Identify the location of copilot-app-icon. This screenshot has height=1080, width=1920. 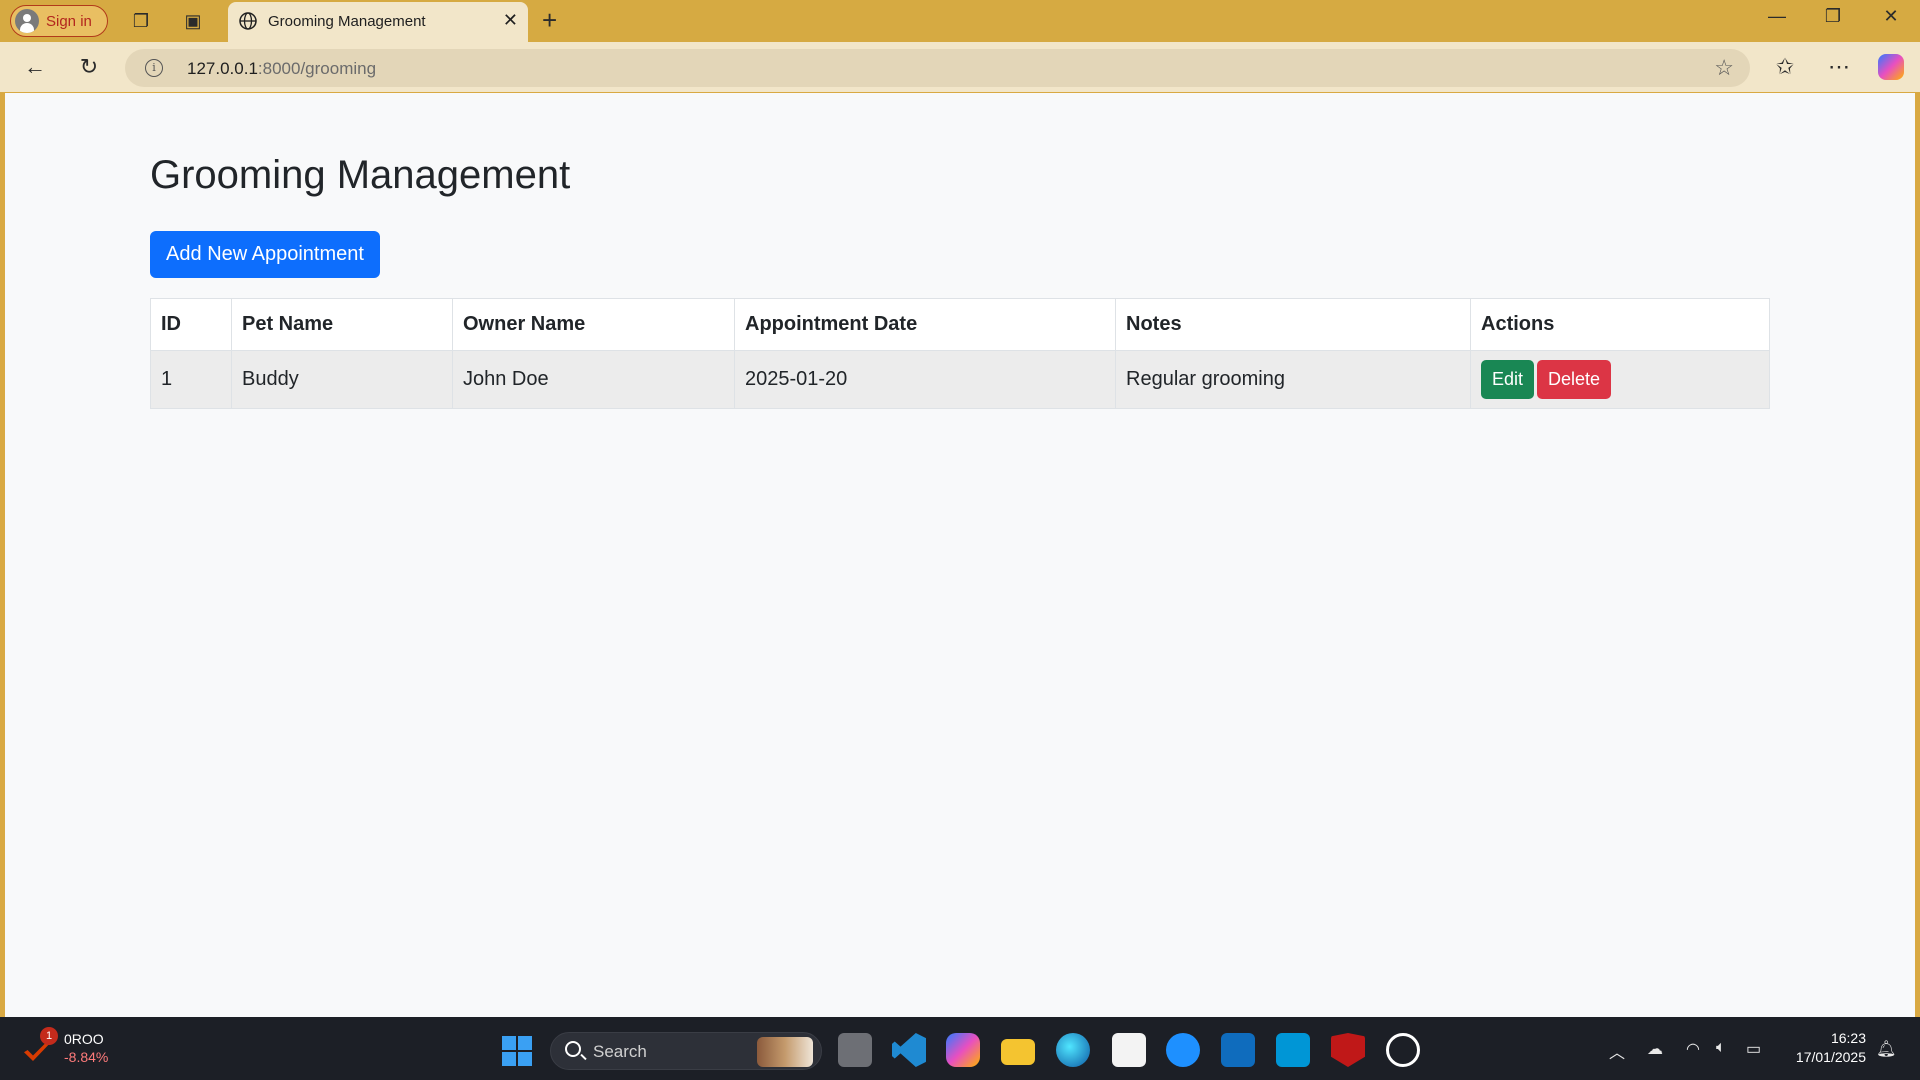
(963, 1050).